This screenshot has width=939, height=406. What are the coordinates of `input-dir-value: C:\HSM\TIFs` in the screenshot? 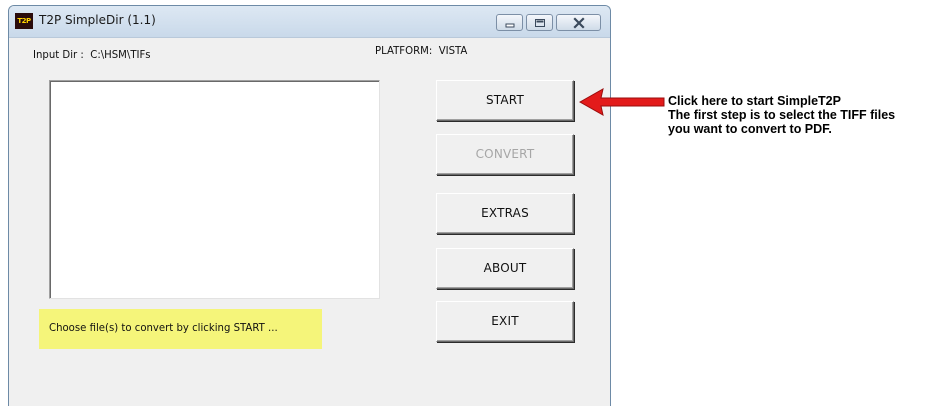 It's located at (120, 54).